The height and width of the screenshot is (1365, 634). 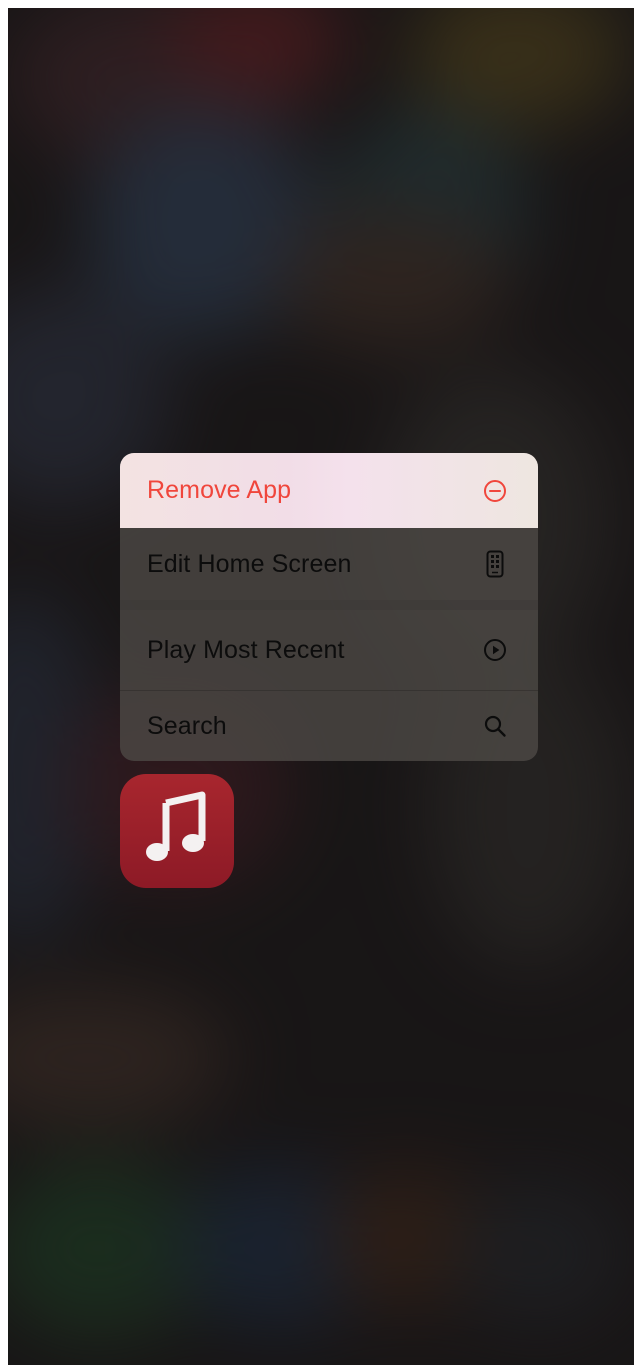 I want to click on menu-section-separator, so click(x=329, y=605).